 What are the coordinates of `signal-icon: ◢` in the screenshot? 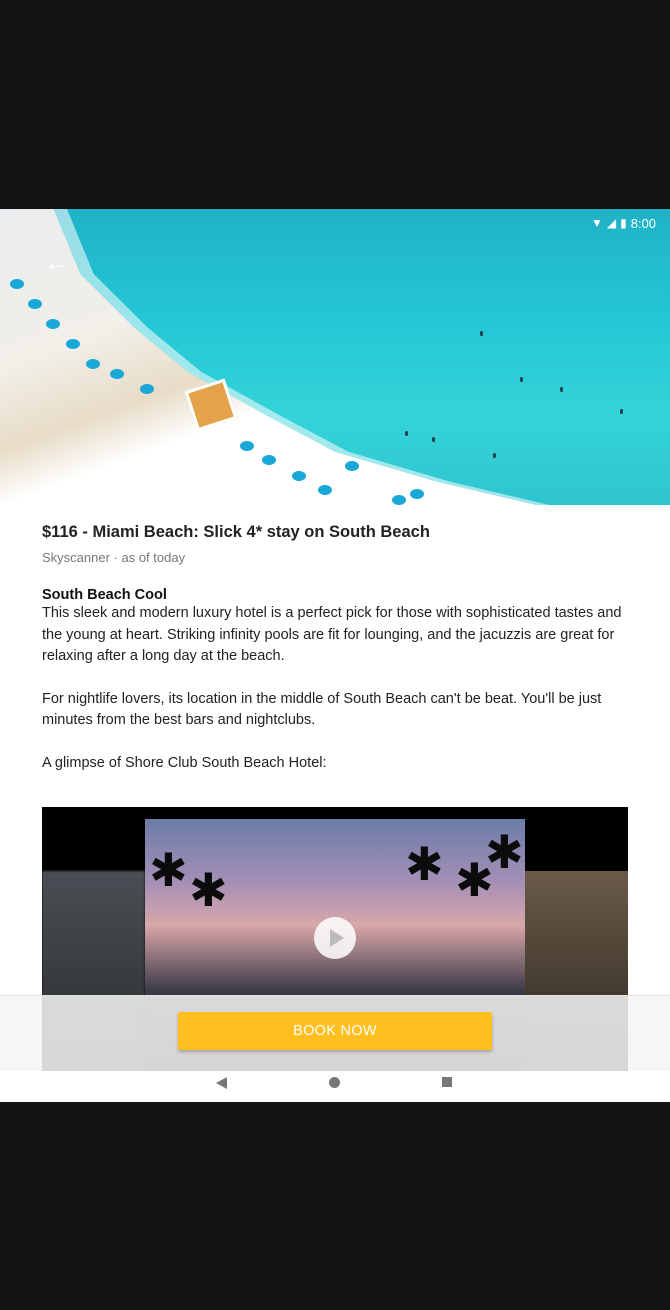 It's located at (611, 223).